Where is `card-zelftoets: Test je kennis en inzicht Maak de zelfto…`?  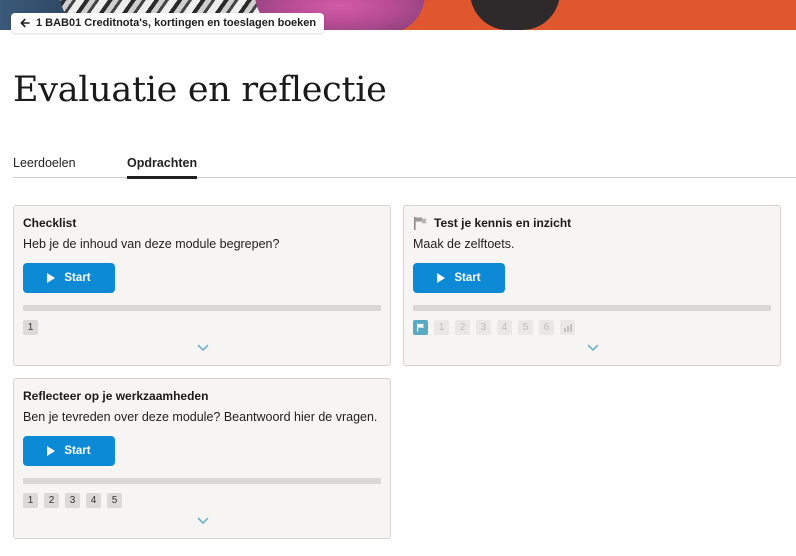
card-zelftoets: Test je kennis en inzicht Maak de zelfto… is located at coordinates (592, 285).